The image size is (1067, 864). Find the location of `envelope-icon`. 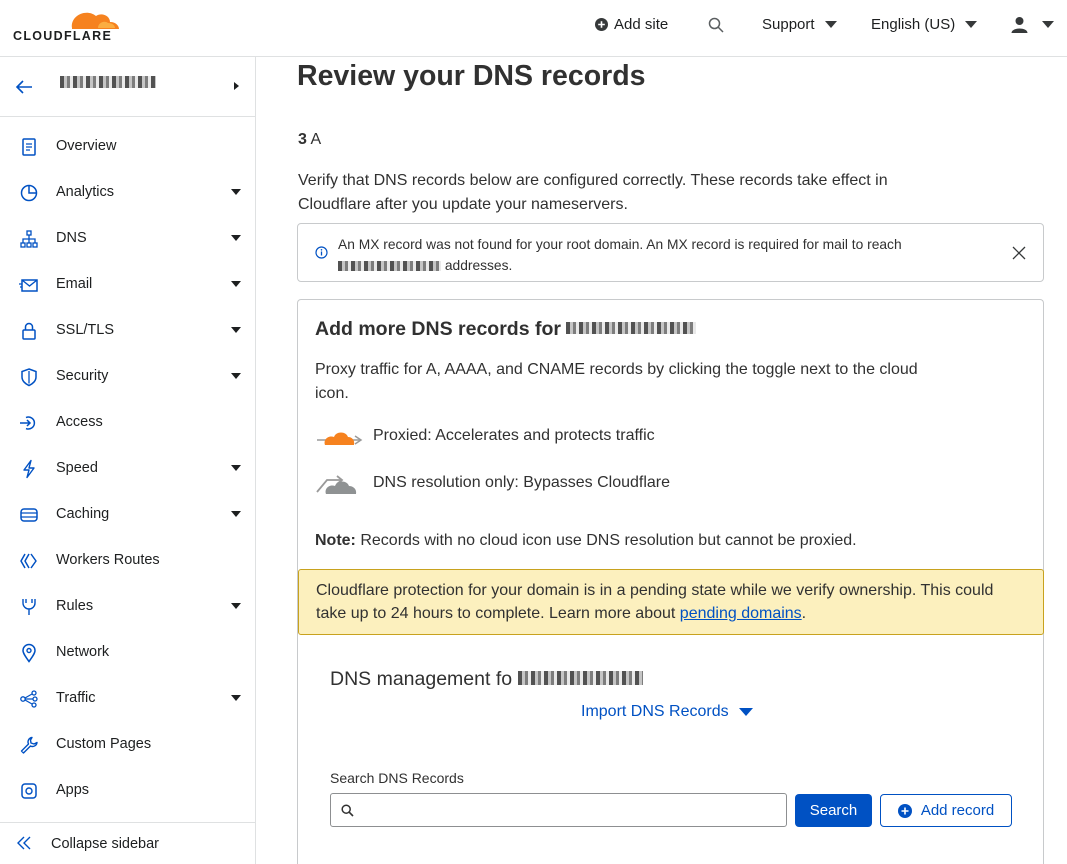

envelope-icon is located at coordinates (28, 285).